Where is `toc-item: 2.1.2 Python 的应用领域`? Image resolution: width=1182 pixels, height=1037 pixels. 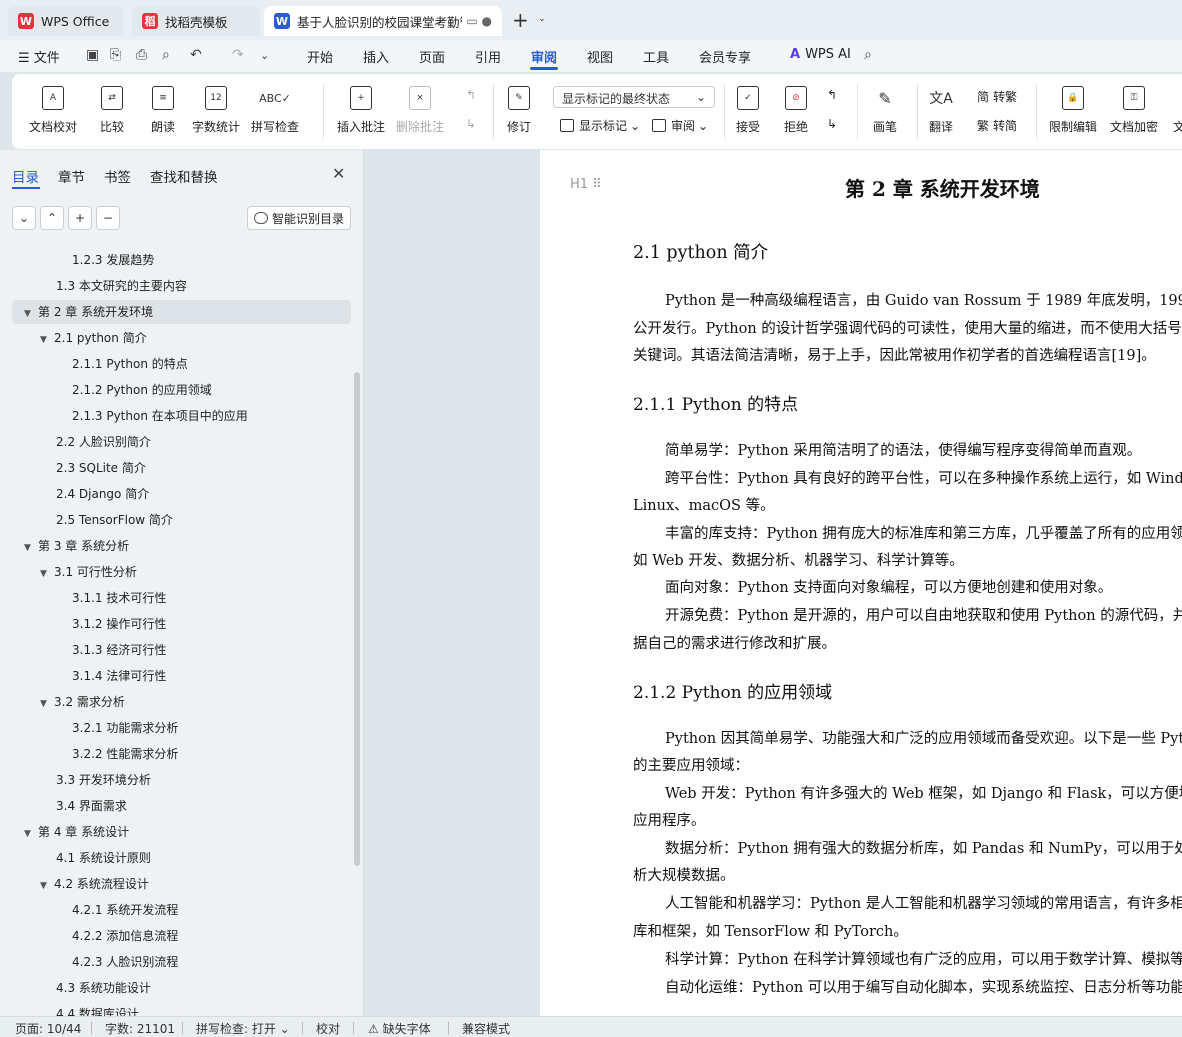 toc-item: 2.1.2 Python 的应用领域 is located at coordinates (134, 390).